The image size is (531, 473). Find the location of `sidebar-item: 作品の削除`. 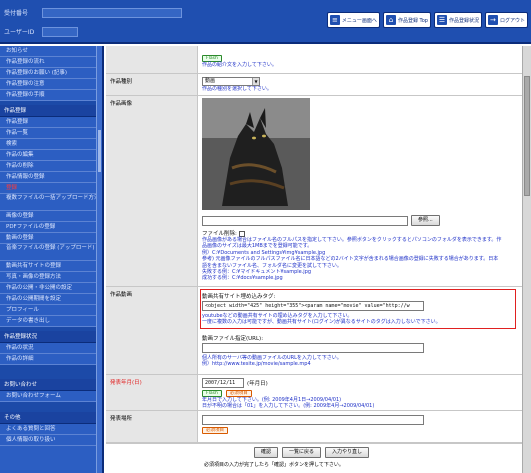

sidebar-item: 作品の削除 is located at coordinates (51, 166).